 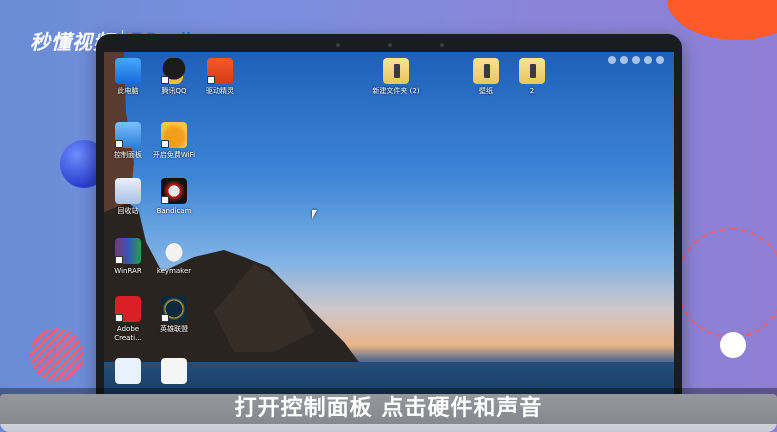 I want to click on desktop-icon-keymaker: keymaker, so click(x=174, y=257).